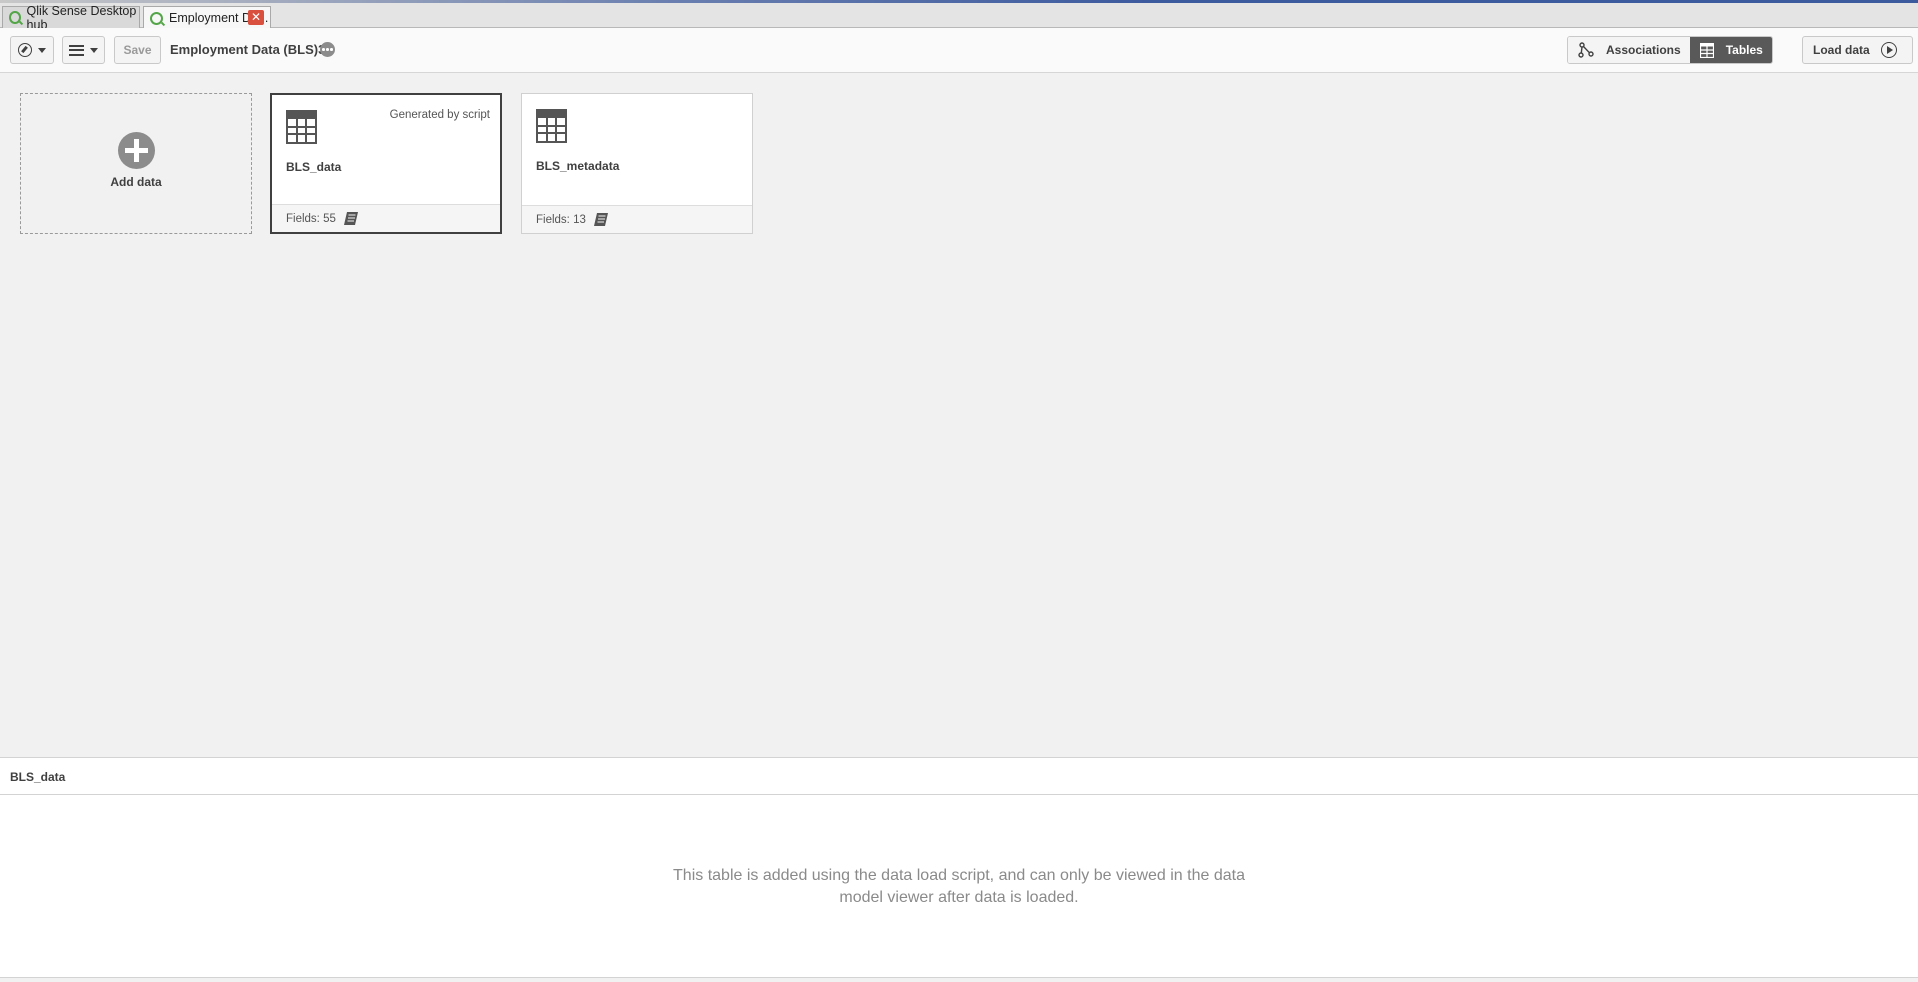  Describe the element at coordinates (386, 163) in the screenshot. I see `table-card-bls-data: Generated by script BLS_data Fields: 55` at that location.